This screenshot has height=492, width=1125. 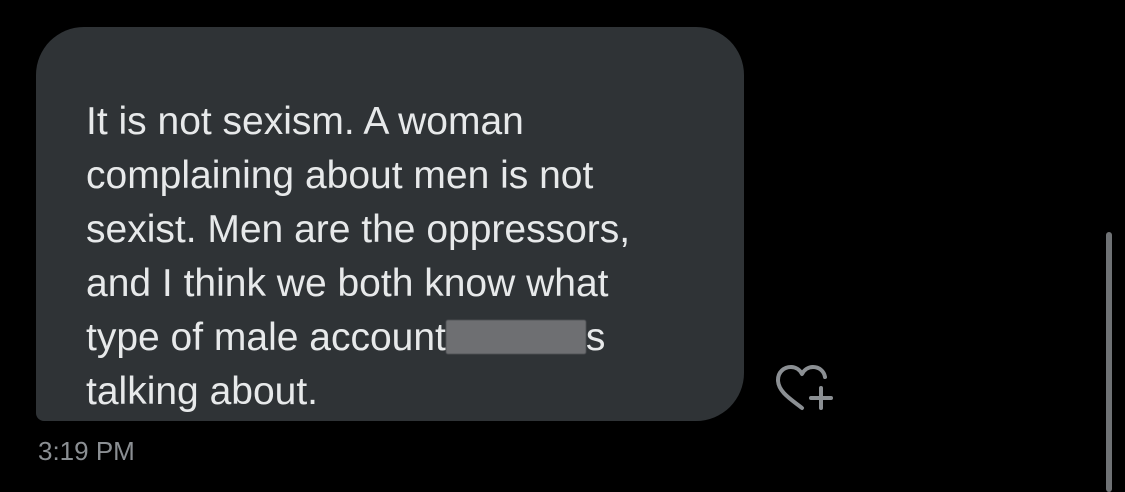 I want to click on message-line: type of male account, so click(x=266, y=337).